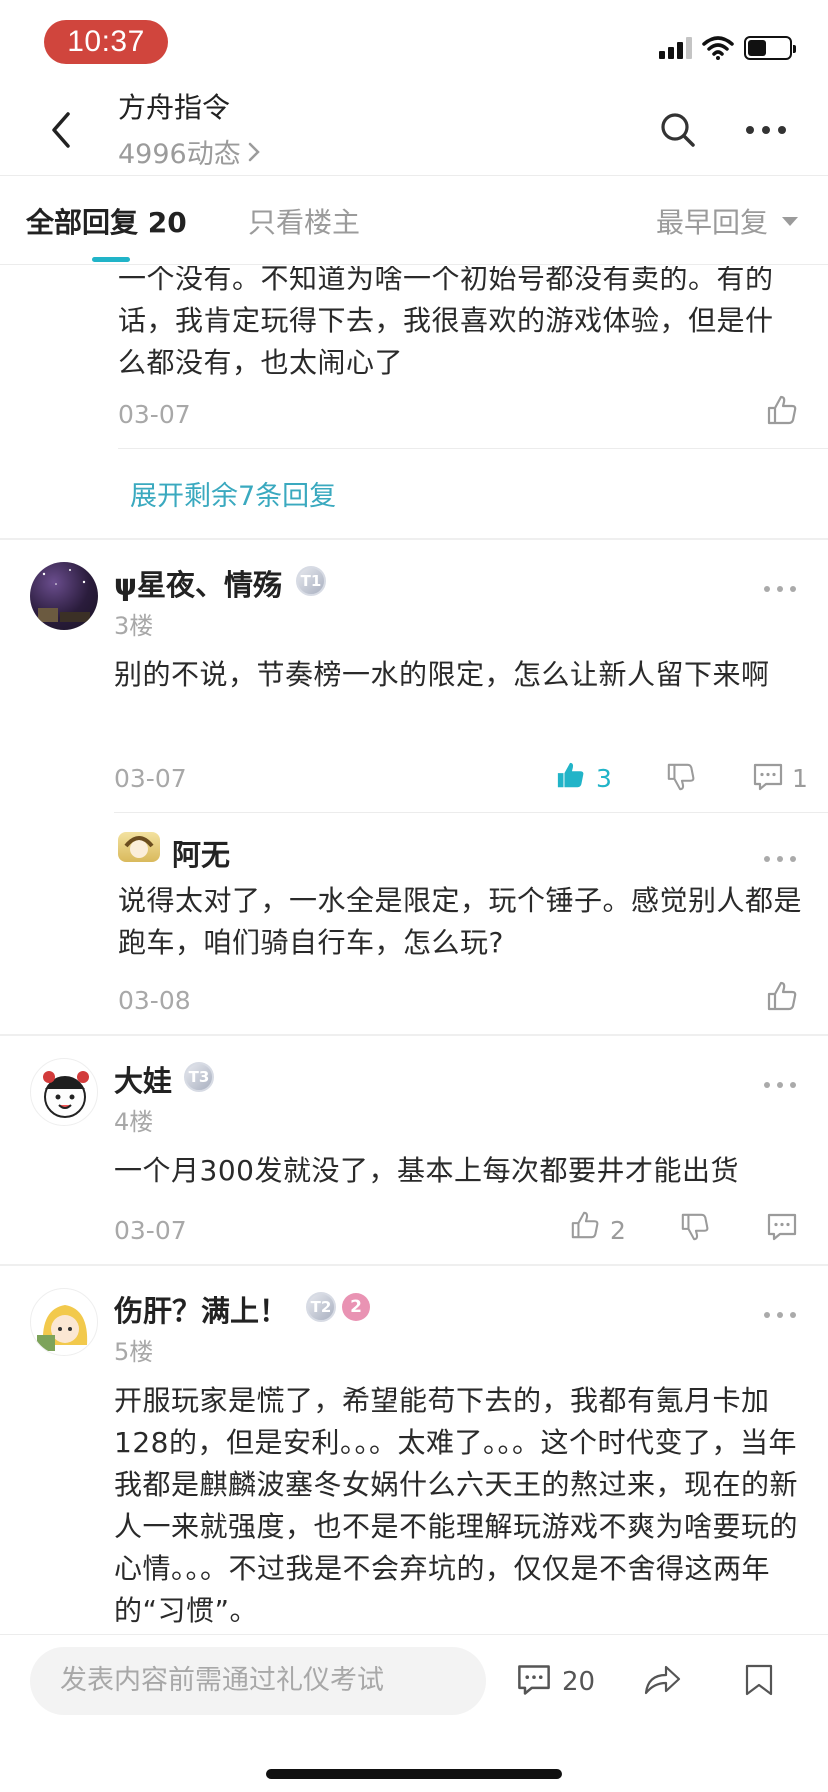 The image size is (828, 1792). Describe the element at coordinates (143, 1079) in the screenshot. I see `commenter-name: 大娃` at that location.